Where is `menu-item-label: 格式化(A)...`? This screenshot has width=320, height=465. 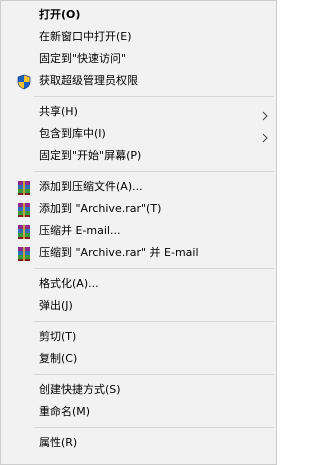
menu-item-label: 格式化(A)... is located at coordinates (69, 283).